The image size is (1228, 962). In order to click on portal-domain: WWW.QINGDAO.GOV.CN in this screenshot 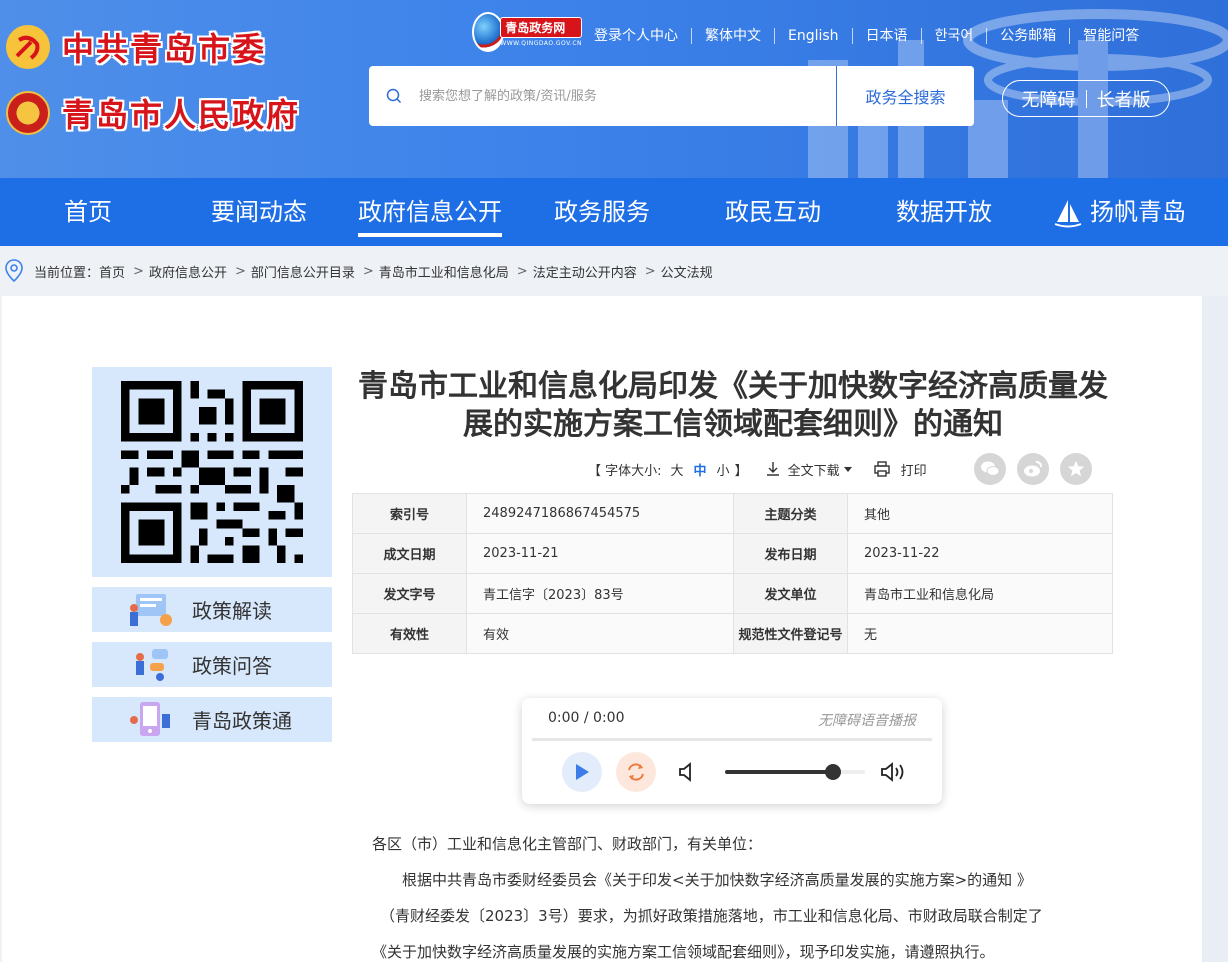, I will do `click(541, 43)`.